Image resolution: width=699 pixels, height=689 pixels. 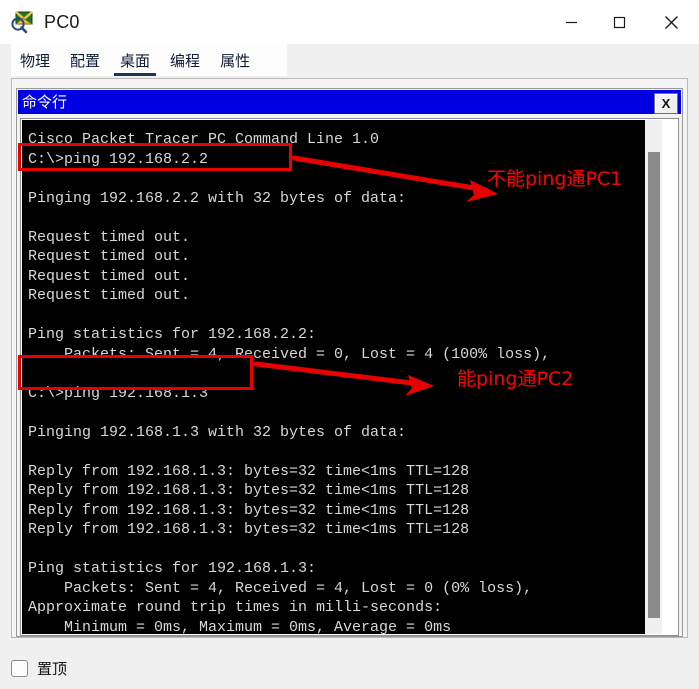 I want to click on window-titlebar: PC0, so click(x=349, y=22).